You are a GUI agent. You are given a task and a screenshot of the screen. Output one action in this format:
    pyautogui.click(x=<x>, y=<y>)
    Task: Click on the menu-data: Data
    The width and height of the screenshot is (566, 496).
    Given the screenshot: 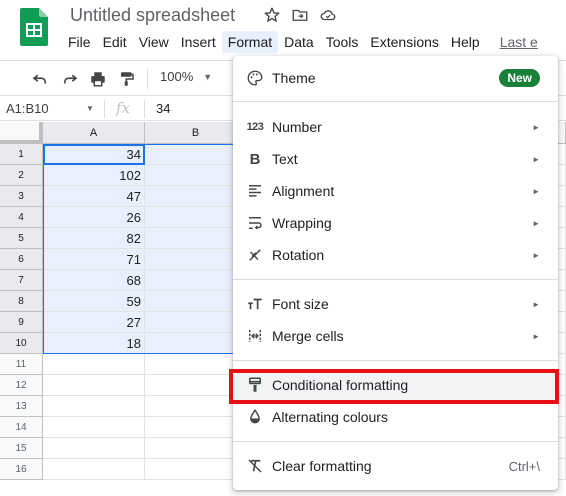 What is the action you would take?
    pyautogui.click(x=299, y=42)
    